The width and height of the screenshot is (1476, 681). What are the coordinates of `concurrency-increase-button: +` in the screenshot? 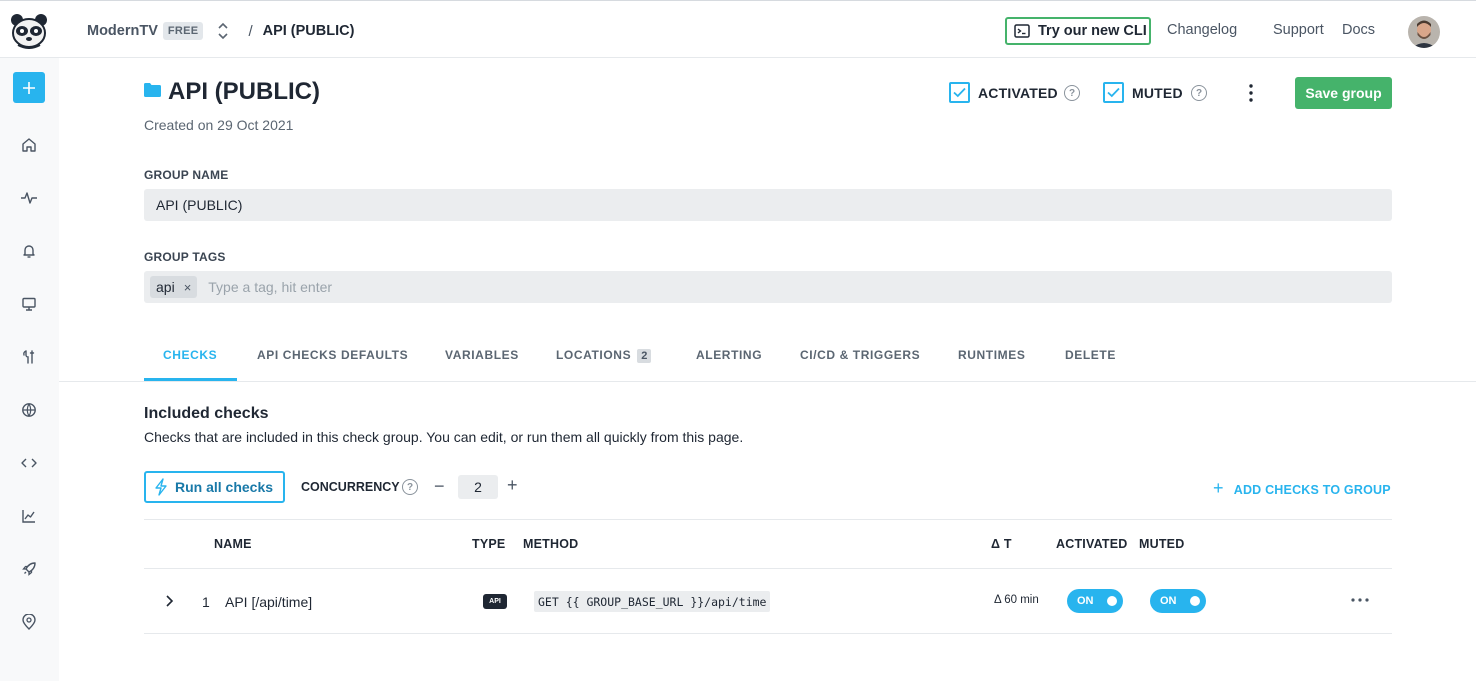 It's located at (512, 485).